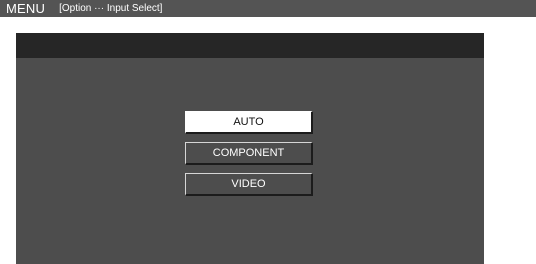 Image resolution: width=536 pixels, height=264 pixels. What do you see at coordinates (111, 8) in the screenshot?
I see `menu-breadcrumb: [Option ··· Input Select]` at bounding box center [111, 8].